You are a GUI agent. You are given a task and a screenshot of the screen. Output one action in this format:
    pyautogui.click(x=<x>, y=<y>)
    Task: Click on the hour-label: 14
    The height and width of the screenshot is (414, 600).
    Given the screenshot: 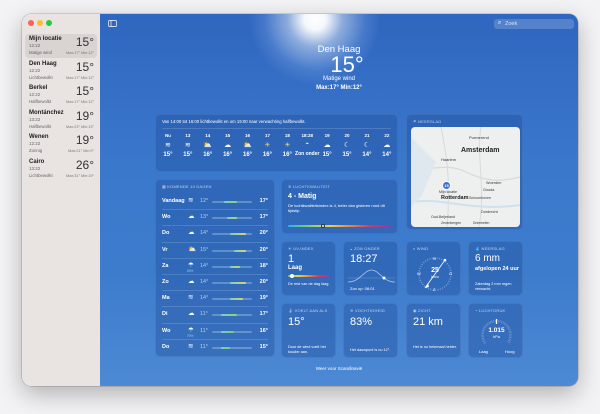 What is the action you would take?
    pyautogui.click(x=208, y=135)
    